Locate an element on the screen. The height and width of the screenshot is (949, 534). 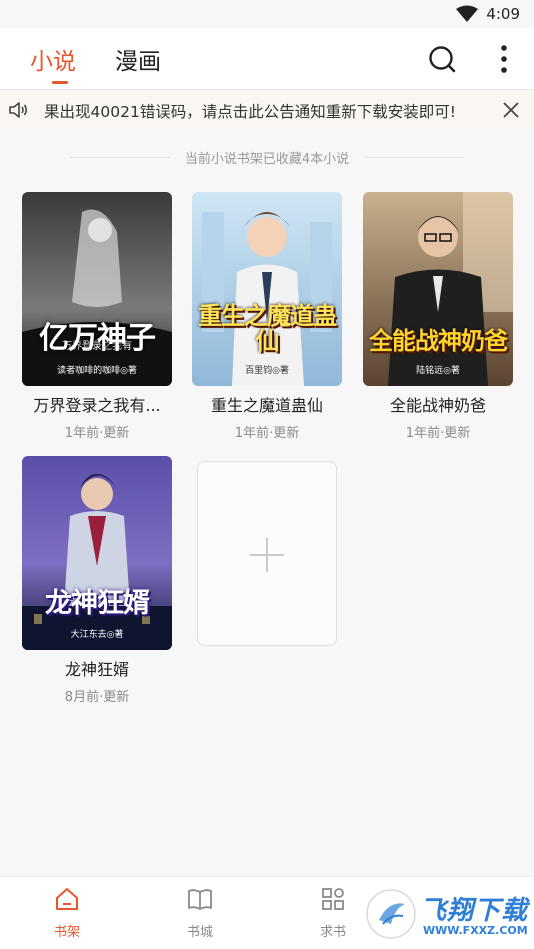
notice-text: 果出现40021错误码，请点击此公告通知重新下载安装即可! is located at coordinates (266, 111).